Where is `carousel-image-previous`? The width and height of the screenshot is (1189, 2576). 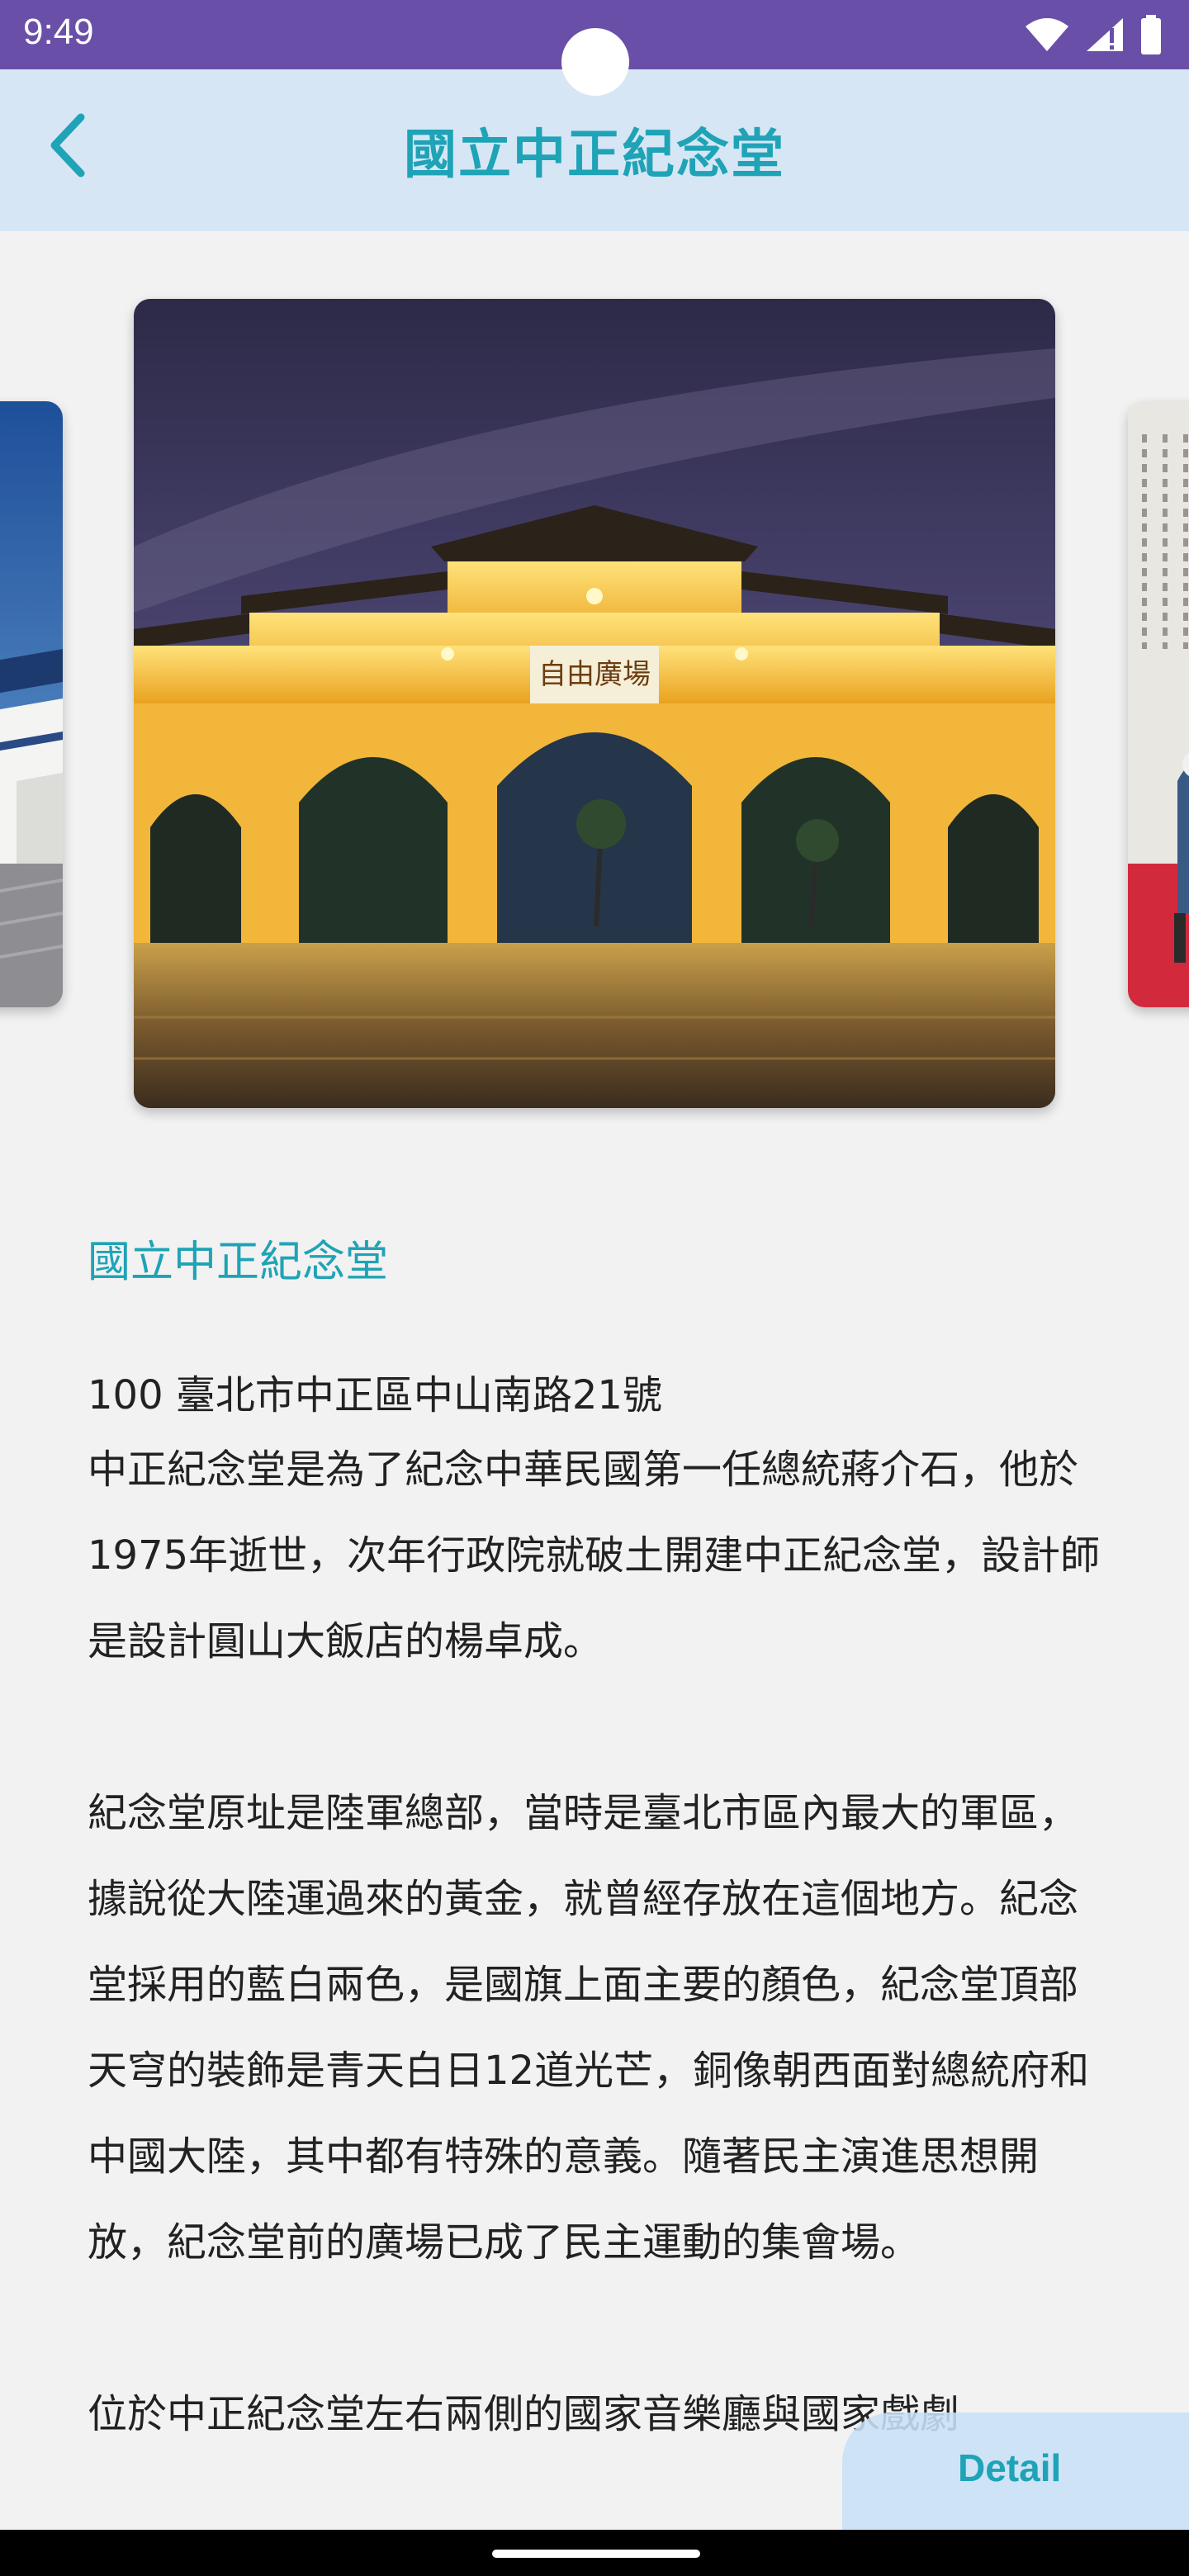
carousel-image-previous is located at coordinates (31, 704).